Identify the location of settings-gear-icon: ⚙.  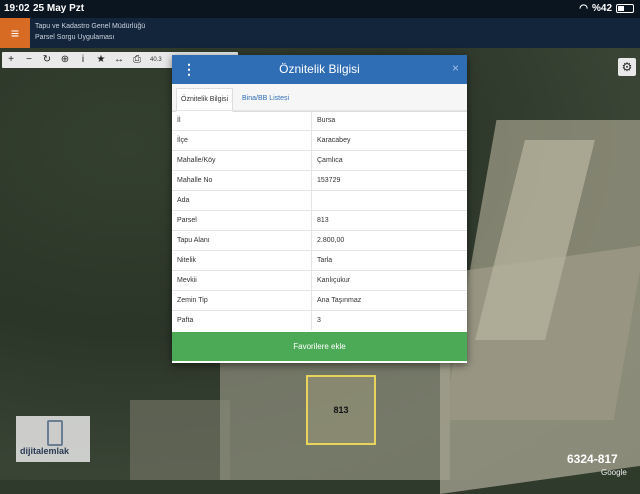
(627, 67).